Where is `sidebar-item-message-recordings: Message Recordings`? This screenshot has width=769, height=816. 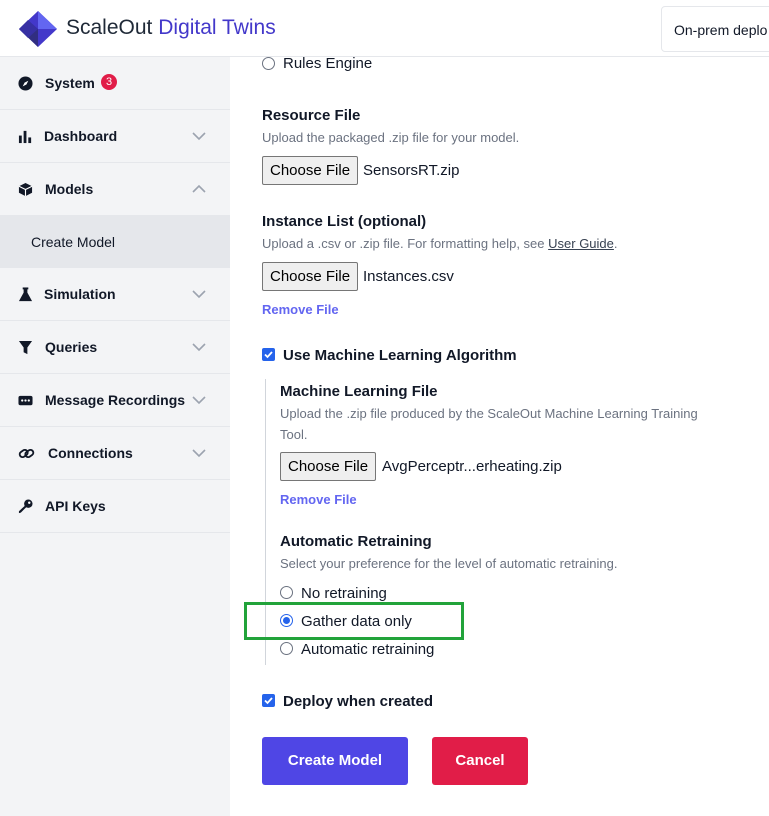 sidebar-item-message-recordings: Message Recordings is located at coordinates (115, 400).